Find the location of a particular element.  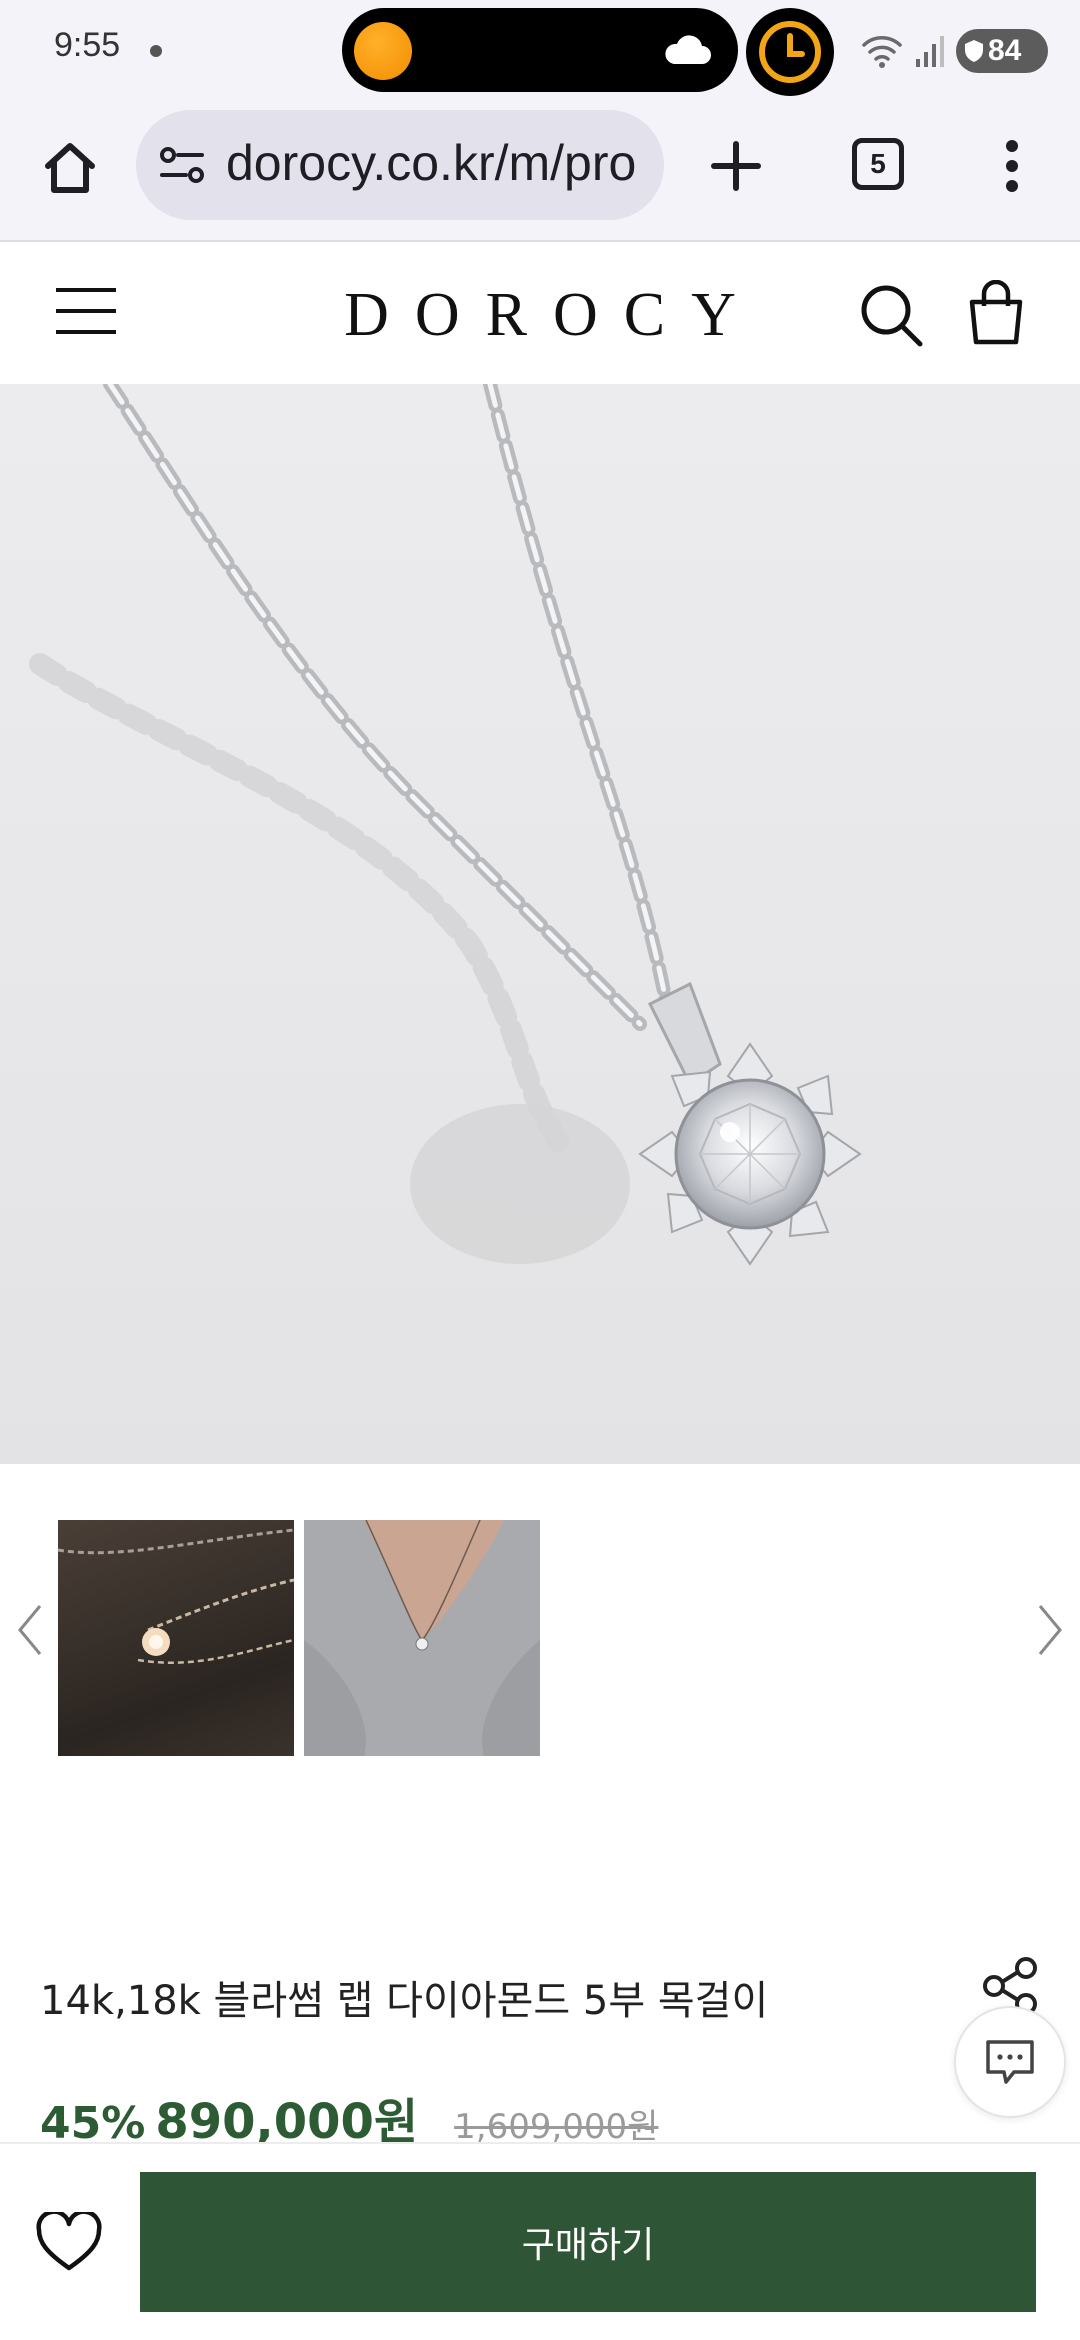

notification-dot-icon is located at coordinates (156, 51).